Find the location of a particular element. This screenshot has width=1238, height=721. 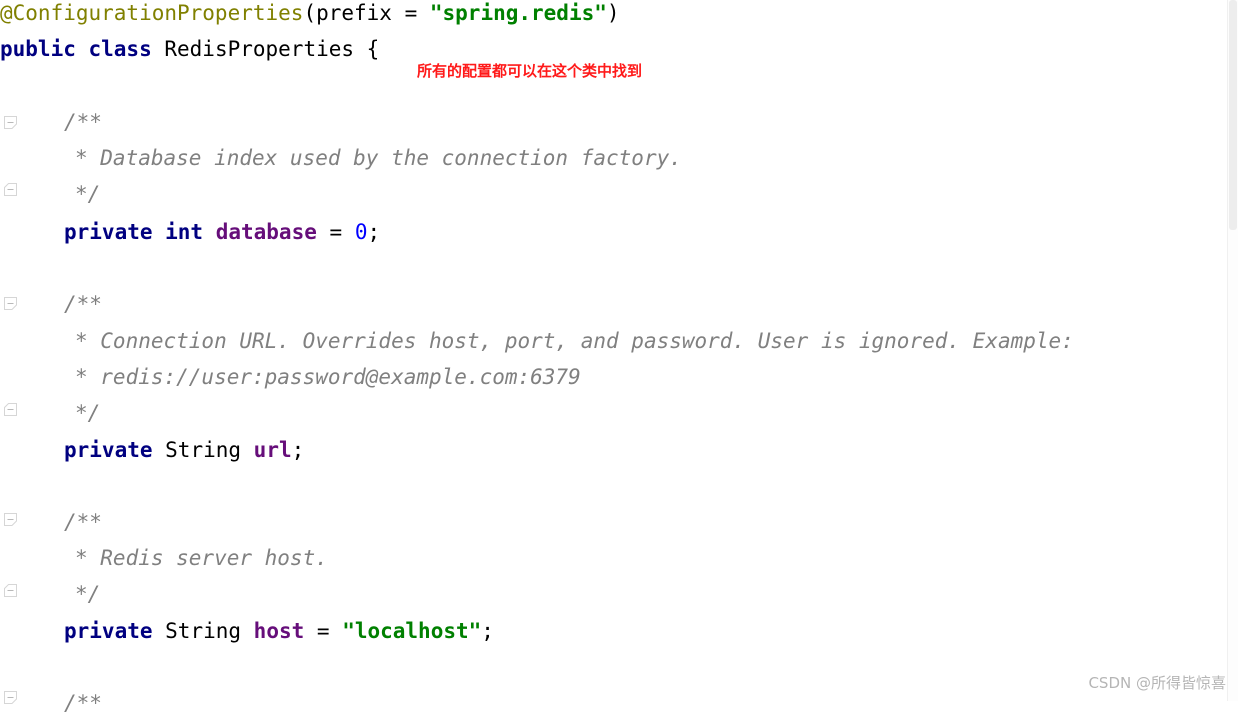

line-comment-open-1: /** is located at coordinates (51, 122).